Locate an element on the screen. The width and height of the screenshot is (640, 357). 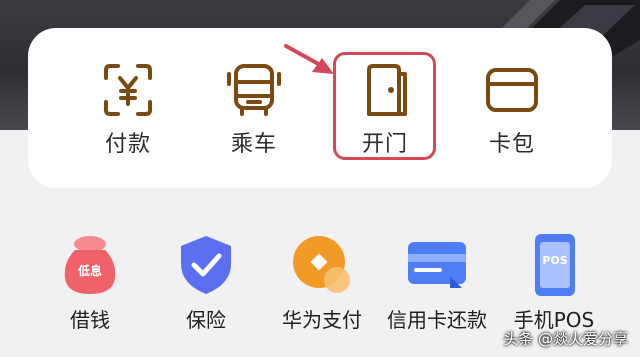
huawei-pay-coin-icon is located at coordinates (321, 264).